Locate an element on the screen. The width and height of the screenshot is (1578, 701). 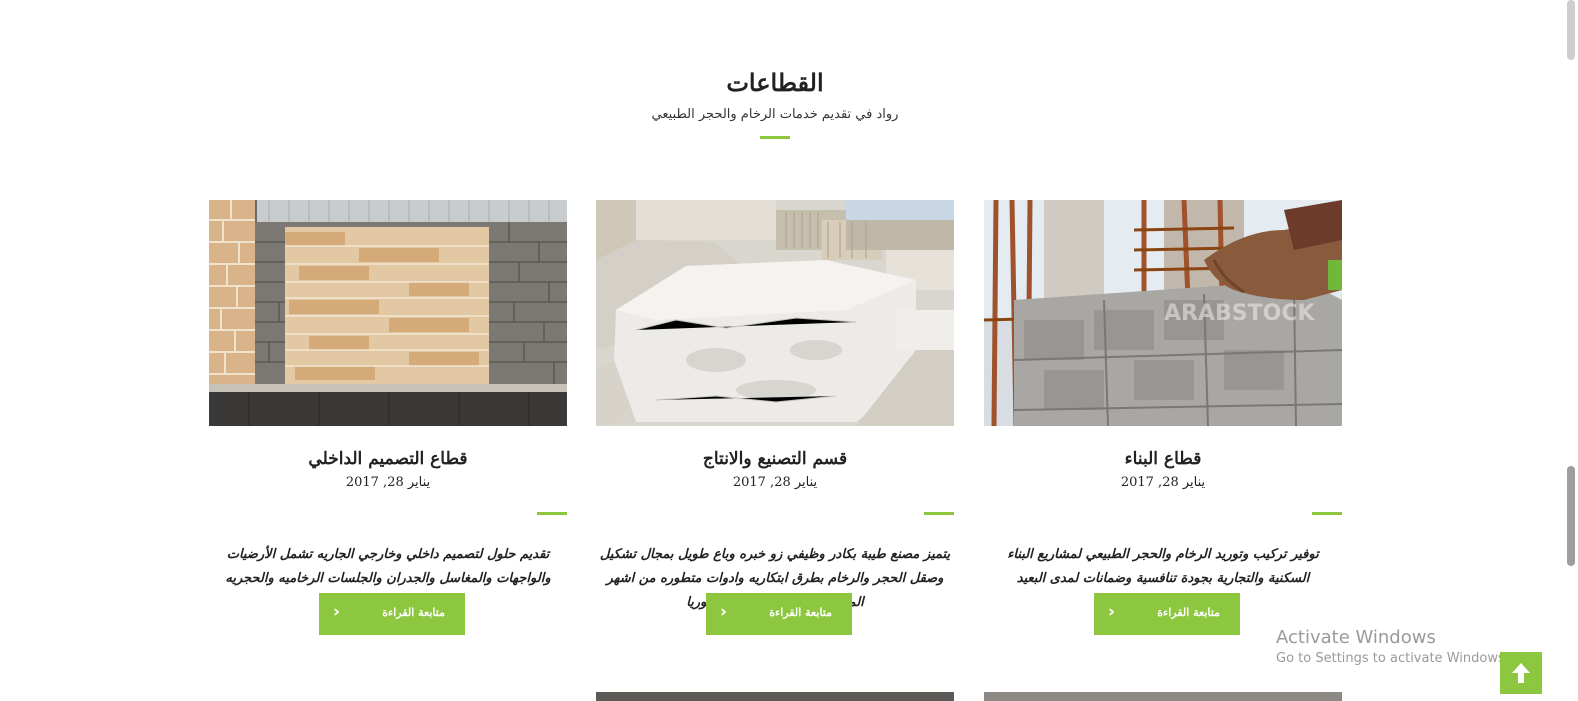
card-image-interior-wall is located at coordinates (388, 313).